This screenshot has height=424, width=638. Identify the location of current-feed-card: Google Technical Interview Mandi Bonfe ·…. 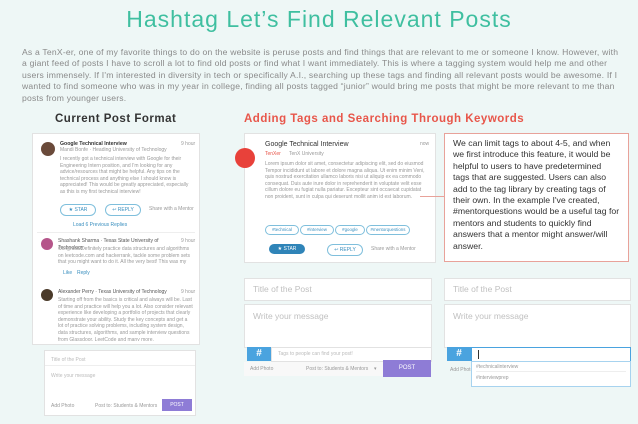
(116, 239).